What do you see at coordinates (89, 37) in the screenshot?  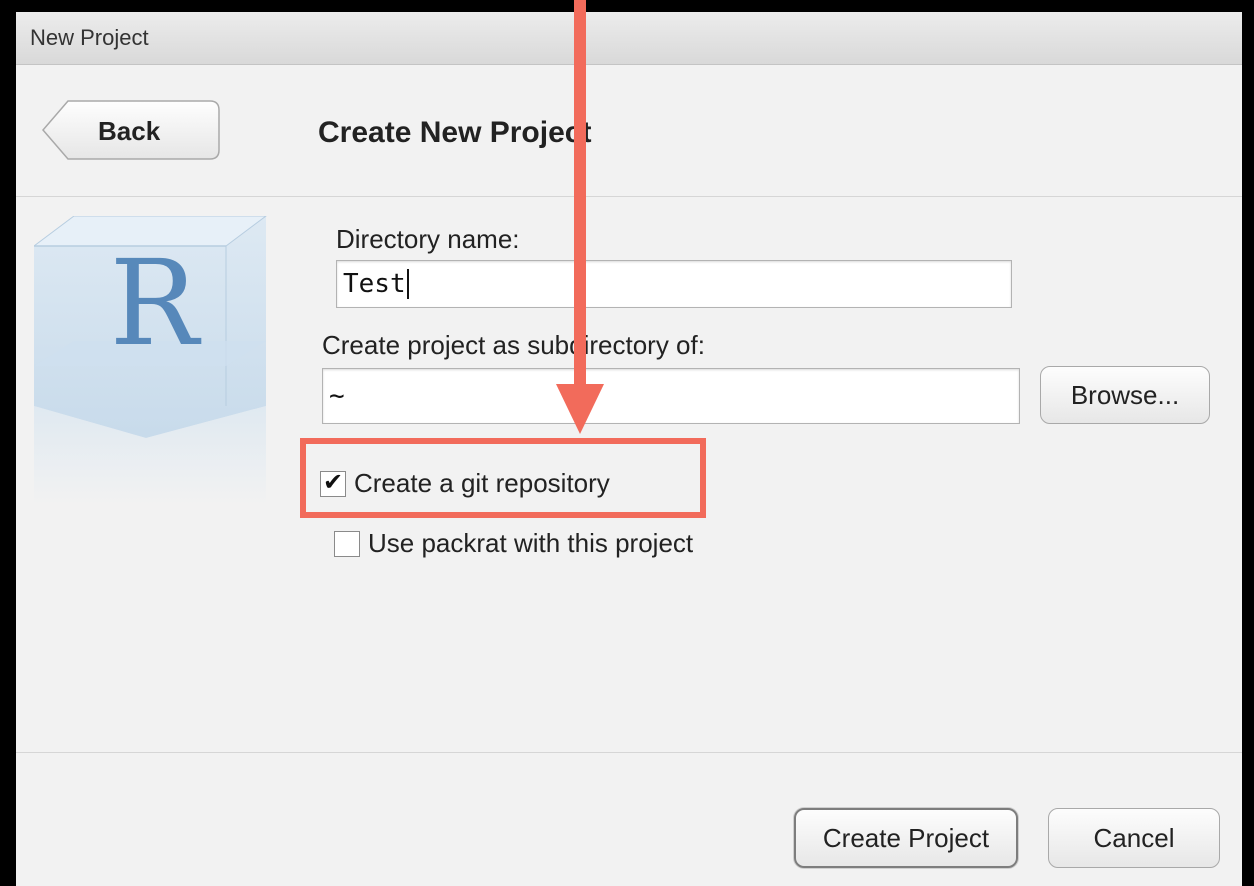 I see `window-title: New Project` at bounding box center [89, 37].